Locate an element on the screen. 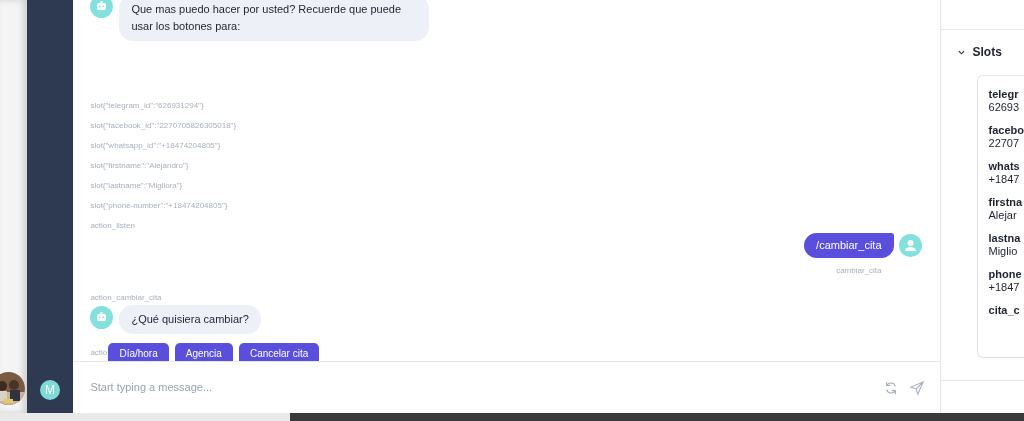 The image size is (1024, 421). event-label: slot{"whatsapp_id":"+18474204805"} is located at coordinates (155, 145).